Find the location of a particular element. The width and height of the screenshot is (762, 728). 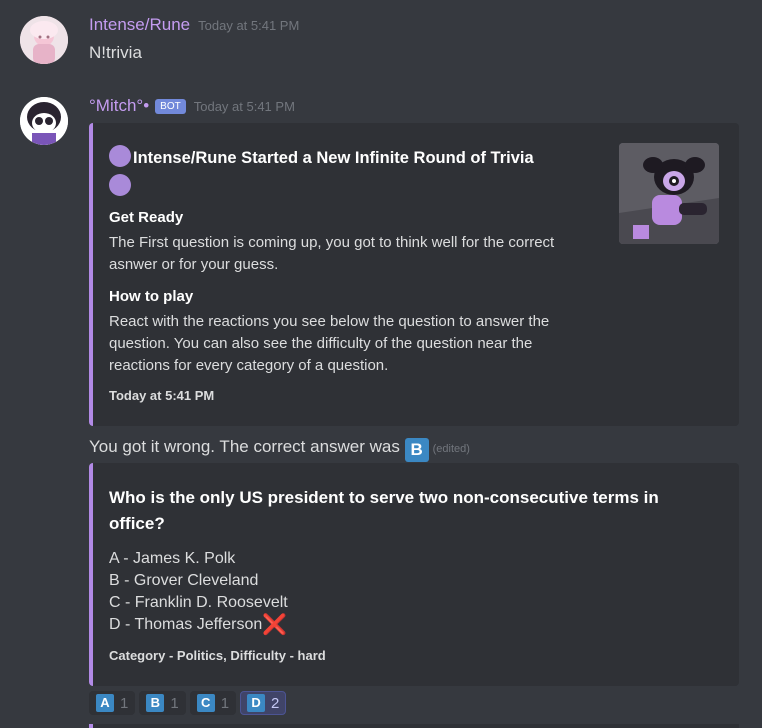

username: Intense/Rune Today at 5:41 PM is located at coordinates (194, 25).